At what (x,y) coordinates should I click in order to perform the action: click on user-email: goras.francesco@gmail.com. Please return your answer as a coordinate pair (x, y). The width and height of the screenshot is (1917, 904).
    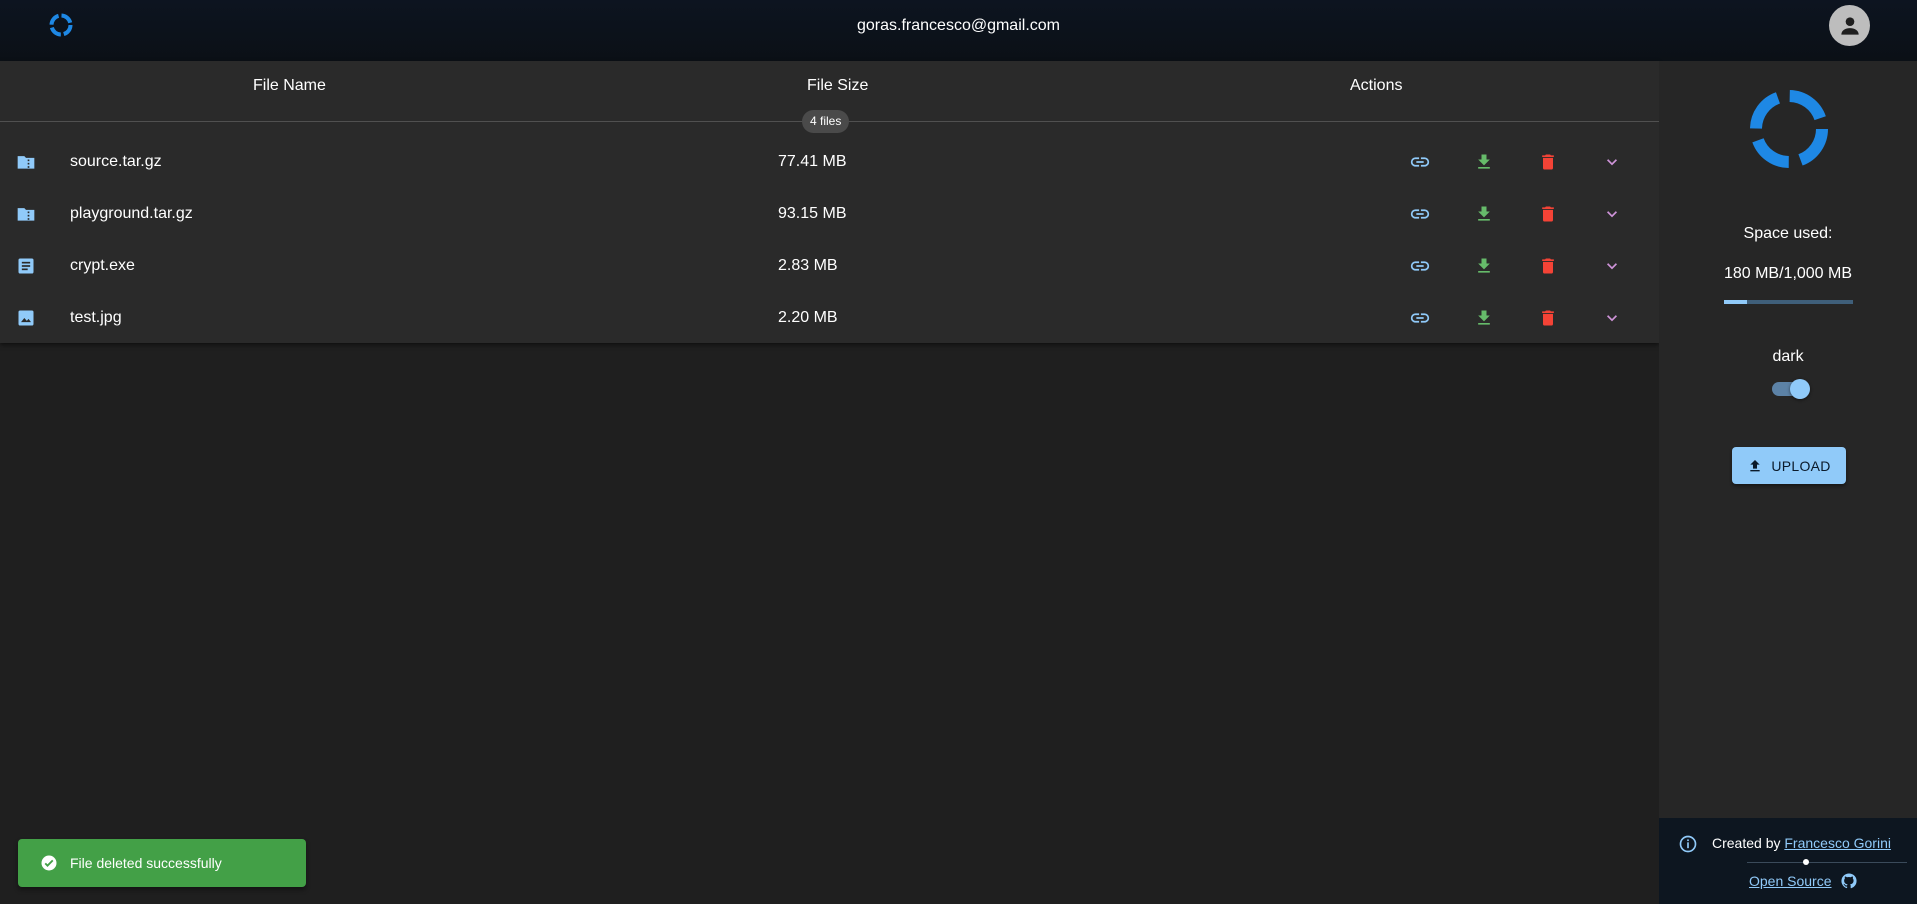
    Looking at the image, I should click on (958, 25).